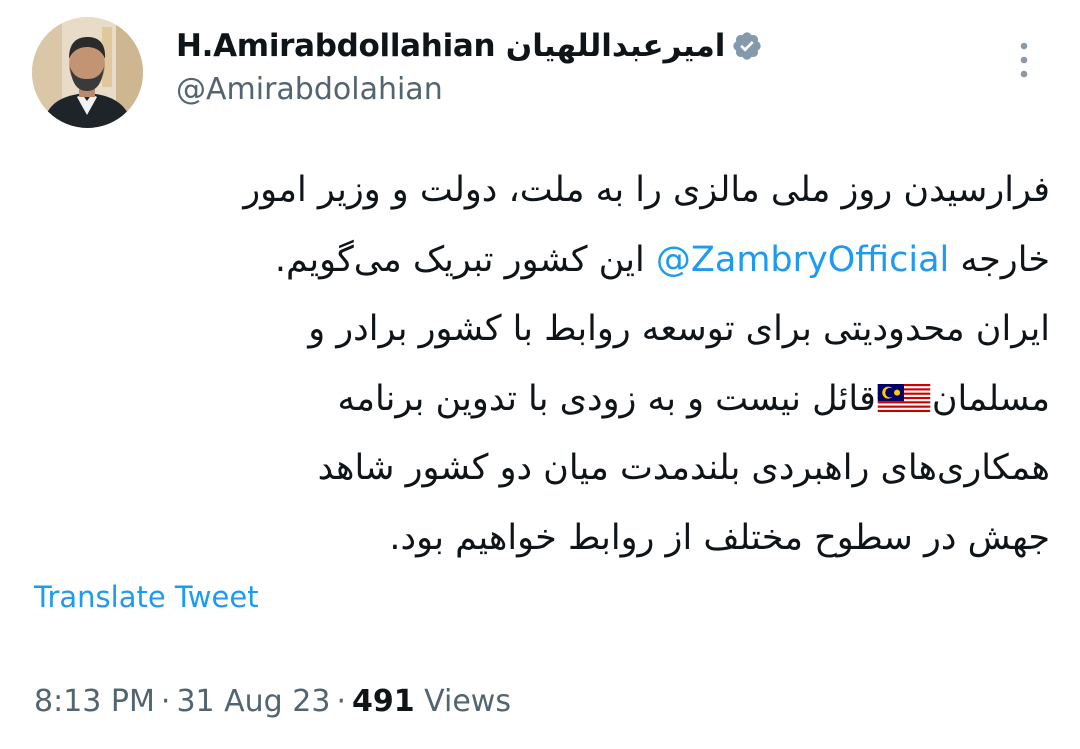  I want to click on tweet-date: 31 Aug 23, so click(253, 701).